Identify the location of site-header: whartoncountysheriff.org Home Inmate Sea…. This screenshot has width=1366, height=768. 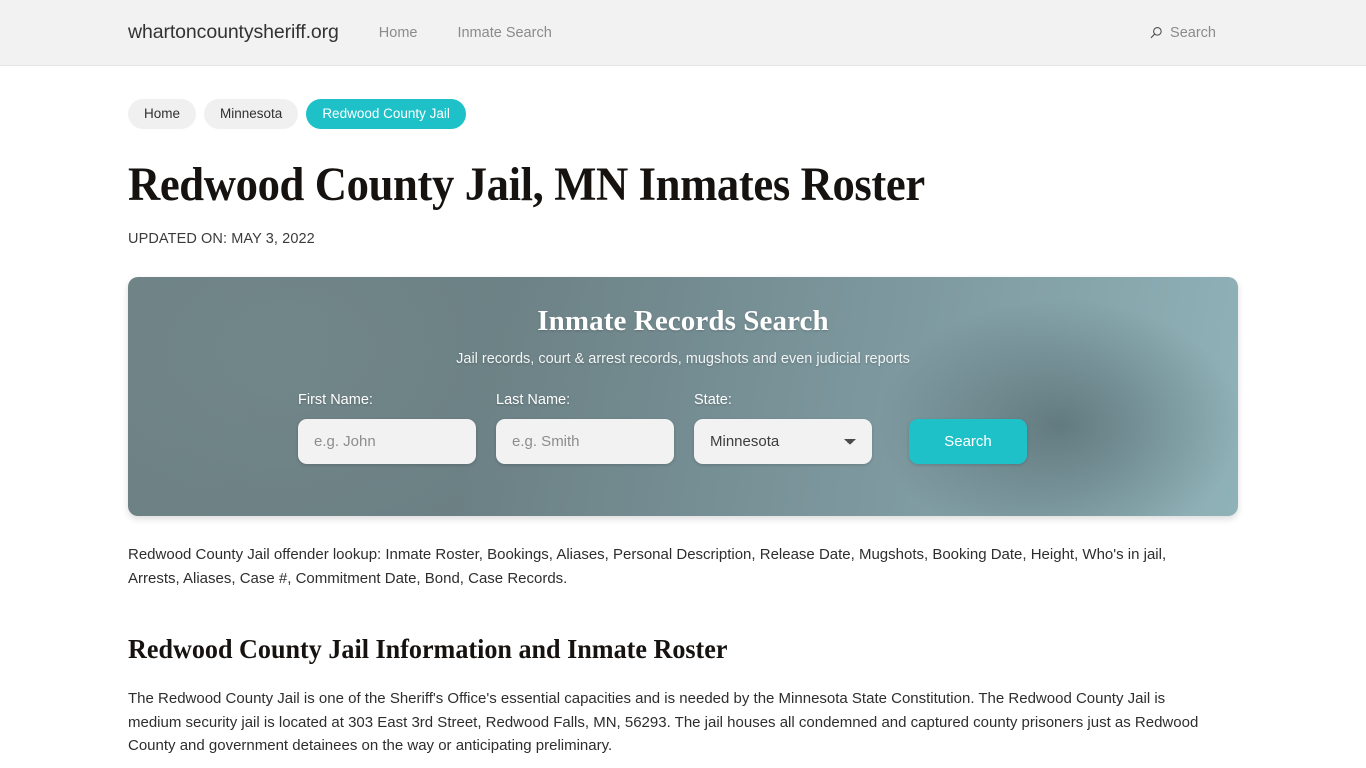
(683, 33).